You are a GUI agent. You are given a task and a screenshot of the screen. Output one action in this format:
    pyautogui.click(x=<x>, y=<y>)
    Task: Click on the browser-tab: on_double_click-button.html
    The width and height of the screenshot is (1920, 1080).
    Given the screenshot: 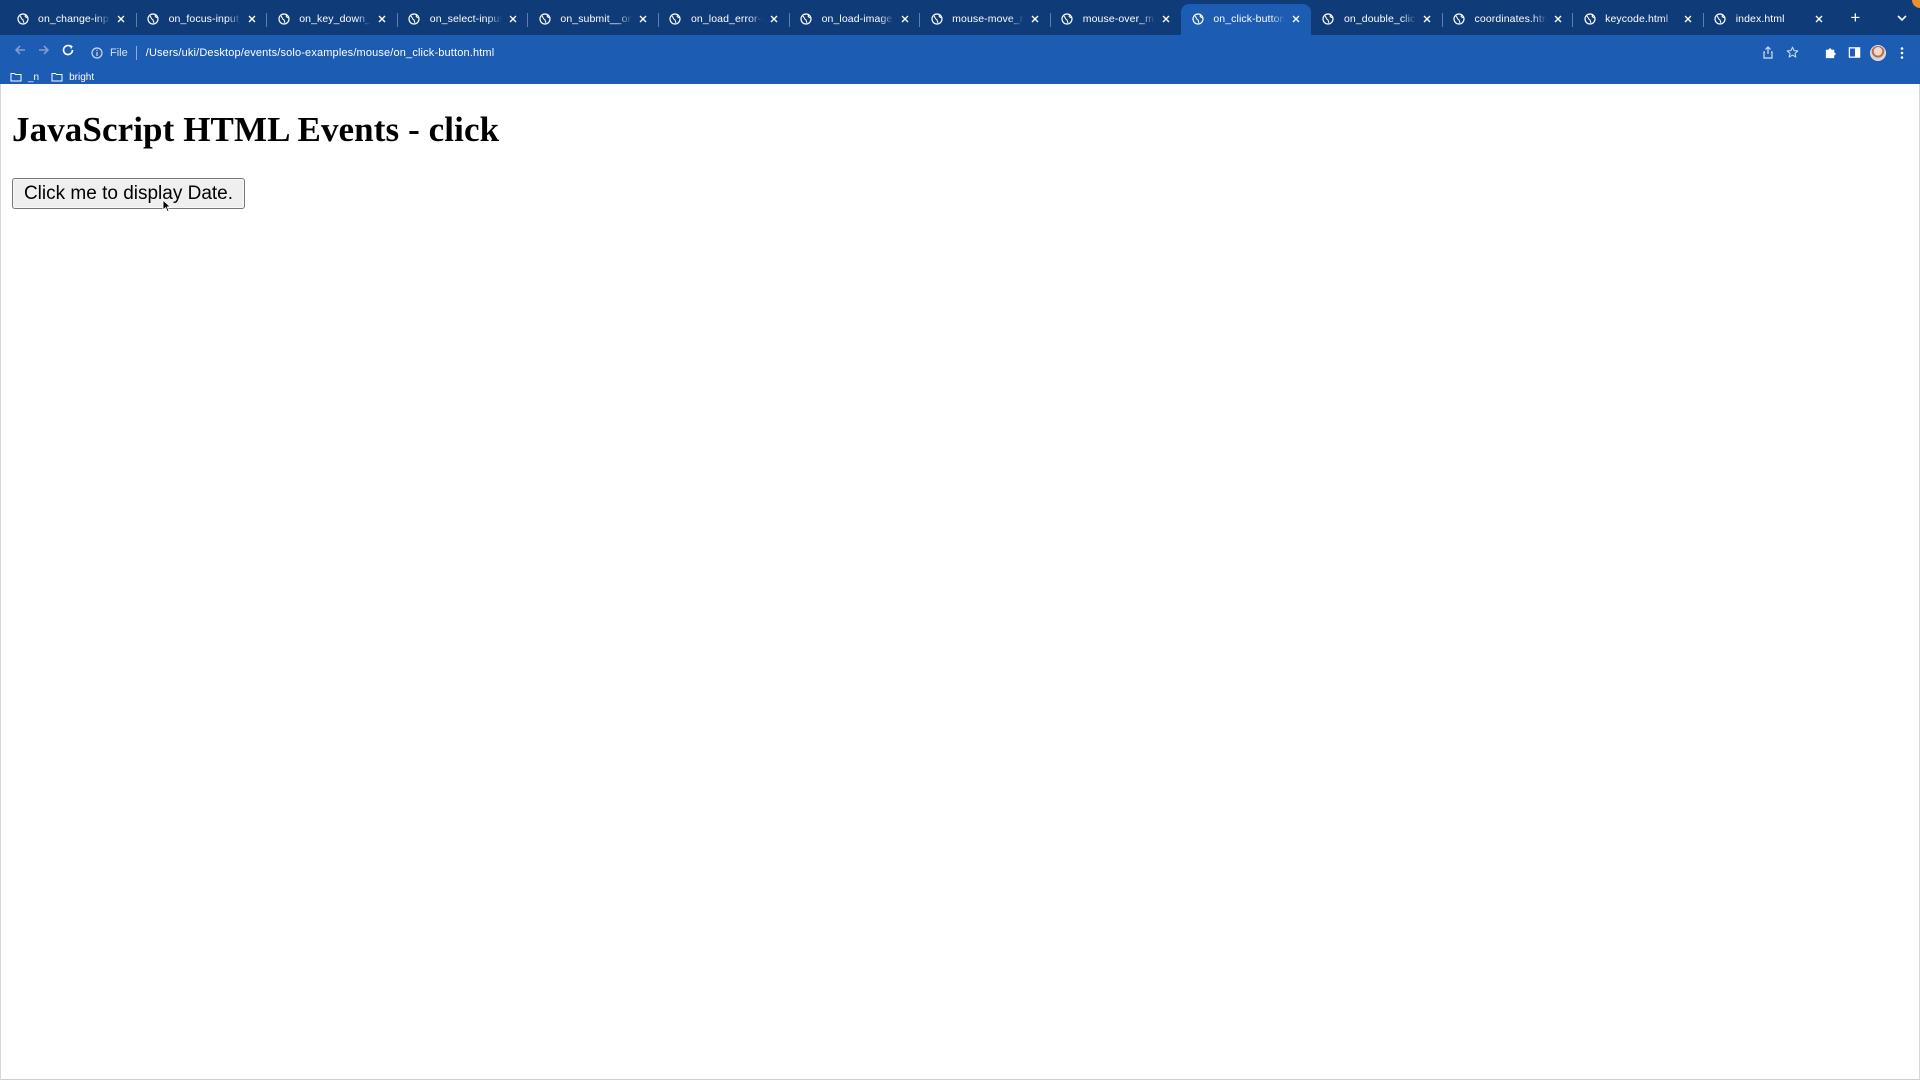 What is the action you would take?
    pyautogui.click(x=1377, y=19)
    